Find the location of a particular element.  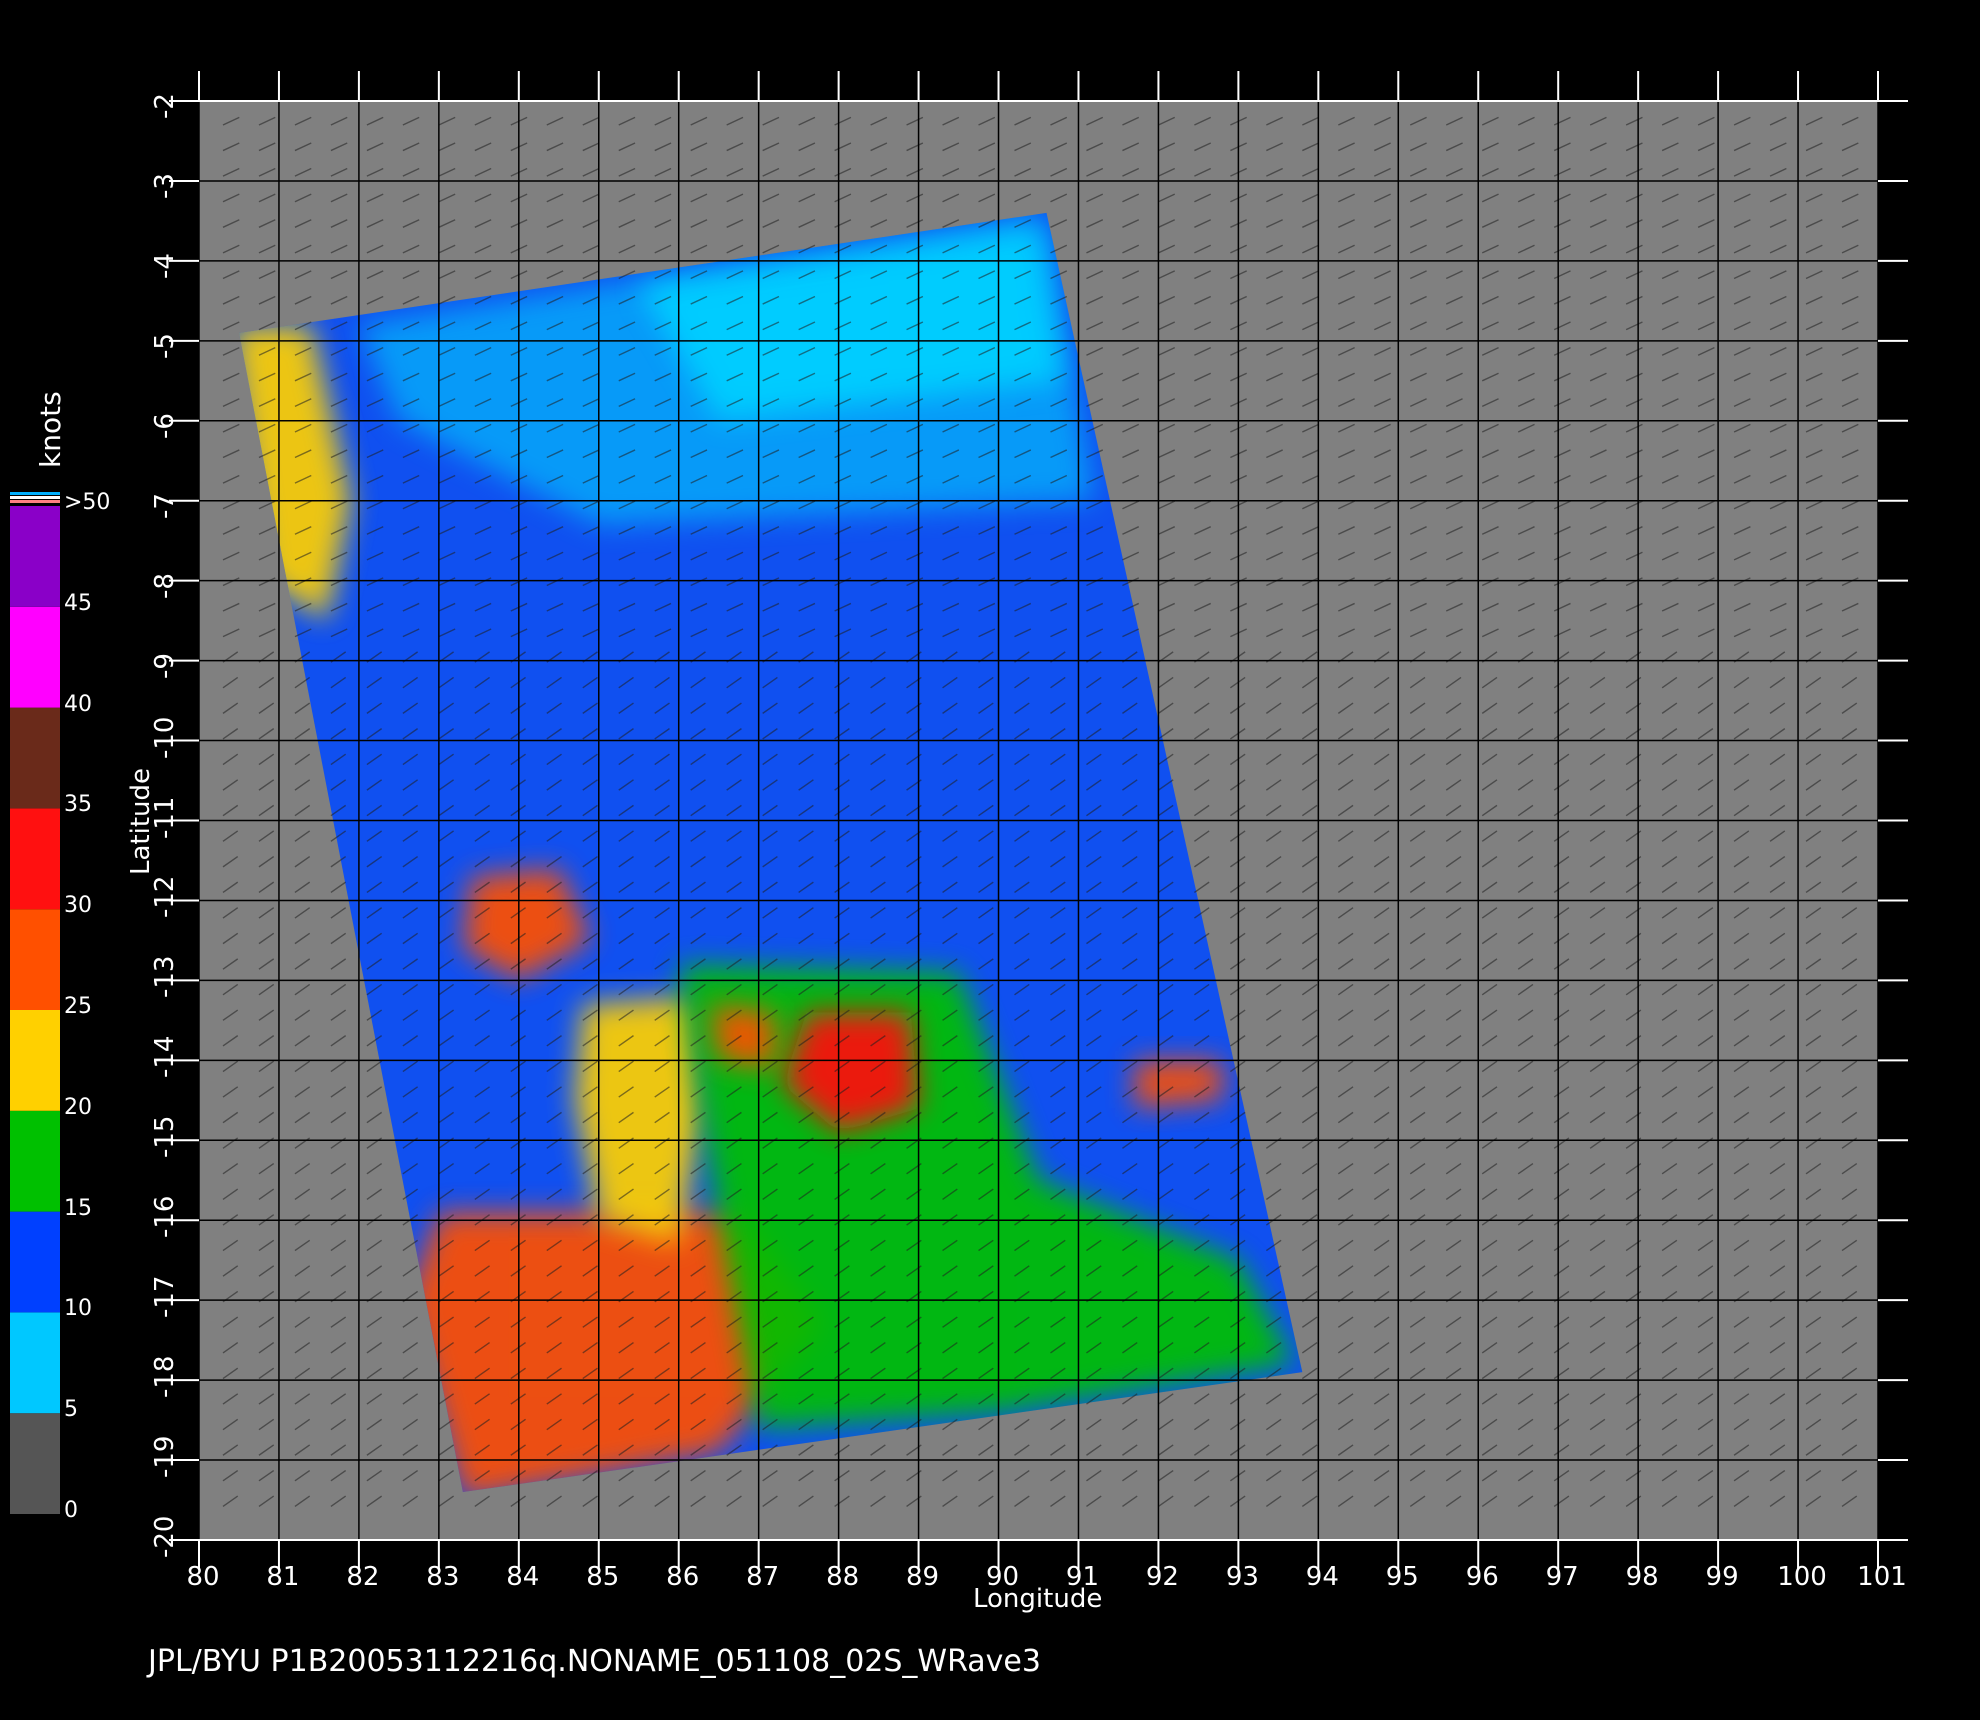

colorbar-tick-label: 20 is located at coordinates (78, 1107).